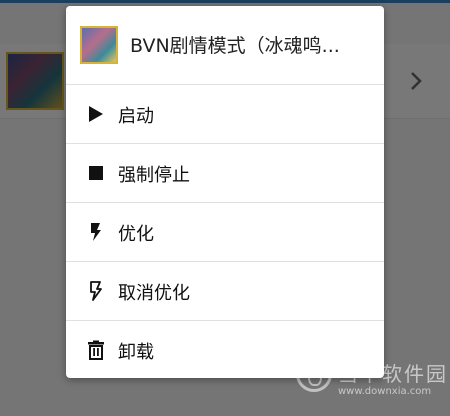  Describe the element at coordinates (96, 232) in the screenshot. I see `flash-icon` at that location.